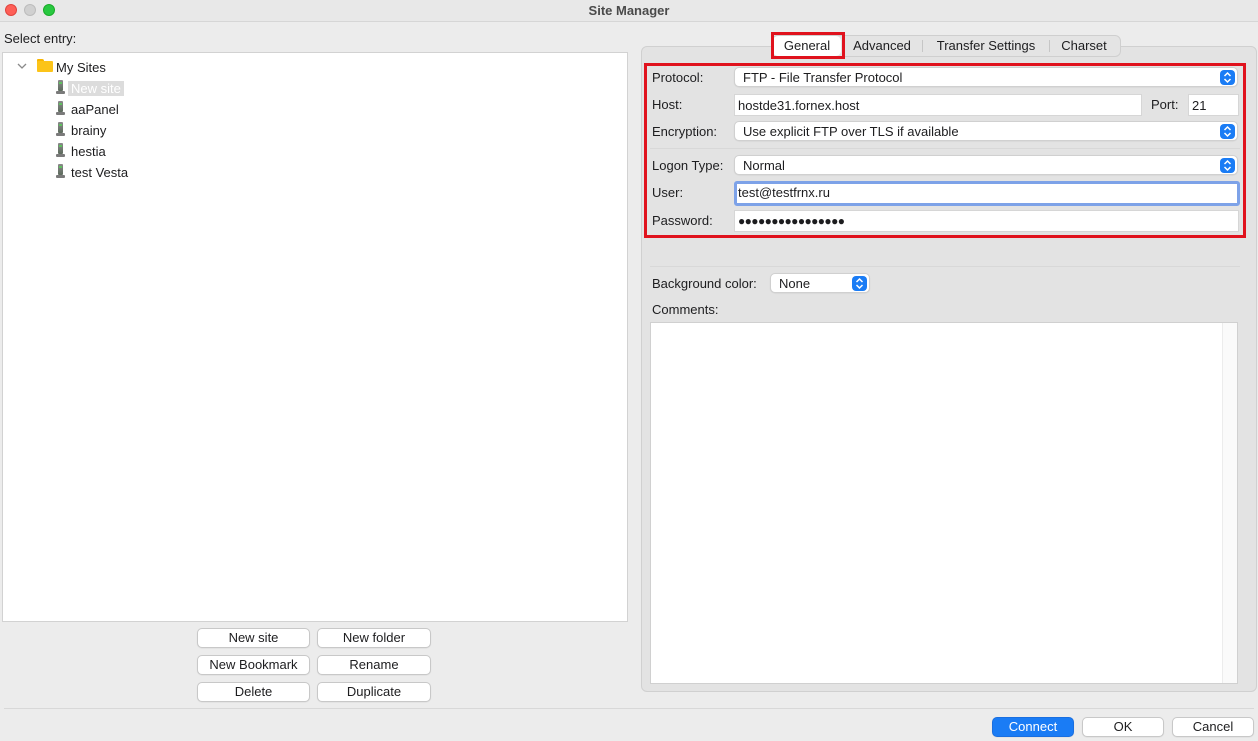 The image size is (1258, 741). Describe the element at coordinates (374, 692) in the screenshot. I see `duplicate-button: Duplicate` at that location.